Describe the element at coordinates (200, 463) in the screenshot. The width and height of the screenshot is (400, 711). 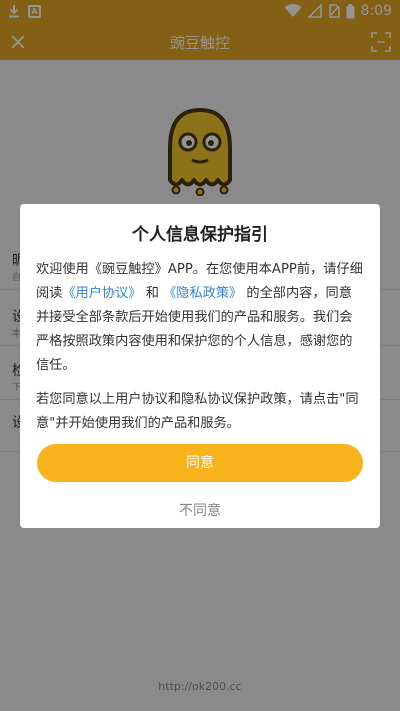
I see `agree-button: 同意` at that location.